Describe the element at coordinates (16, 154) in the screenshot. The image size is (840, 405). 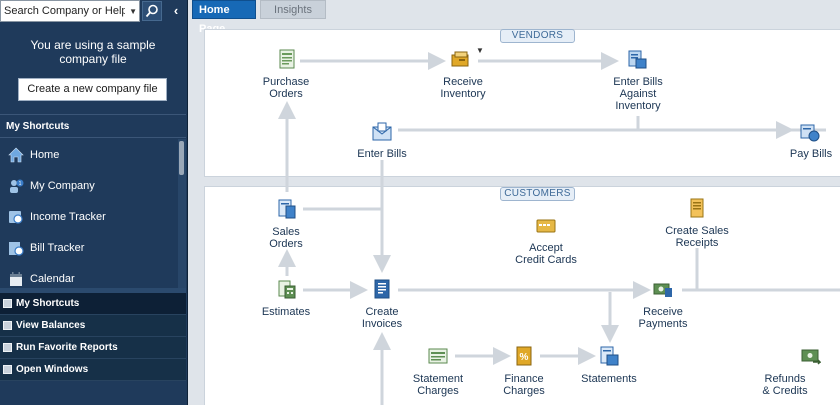
I see `house-icon` at that location.